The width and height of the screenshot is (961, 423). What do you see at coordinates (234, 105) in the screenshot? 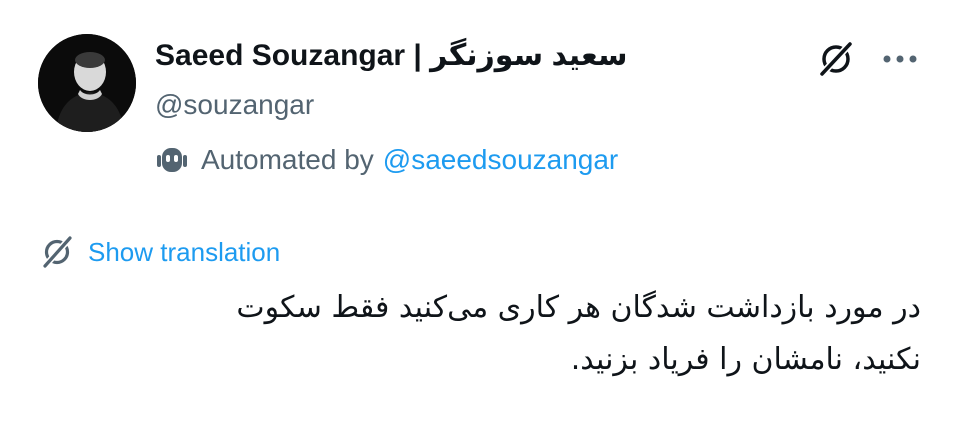
I see `user-handle: @souzangar` at bounding box center [234, 105].